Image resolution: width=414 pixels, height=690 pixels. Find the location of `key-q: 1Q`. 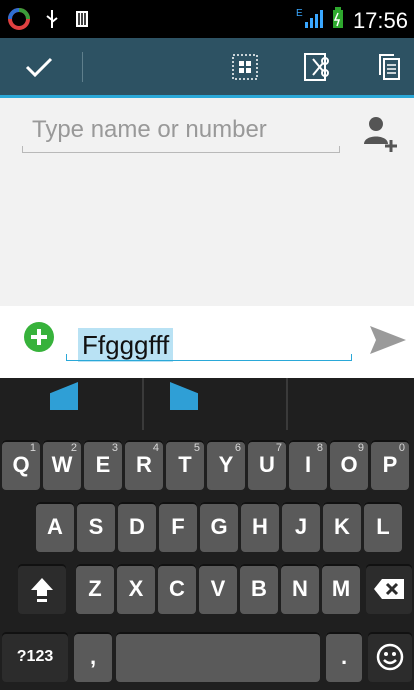

key-q: 1Q is located at coordinates (21, 465).